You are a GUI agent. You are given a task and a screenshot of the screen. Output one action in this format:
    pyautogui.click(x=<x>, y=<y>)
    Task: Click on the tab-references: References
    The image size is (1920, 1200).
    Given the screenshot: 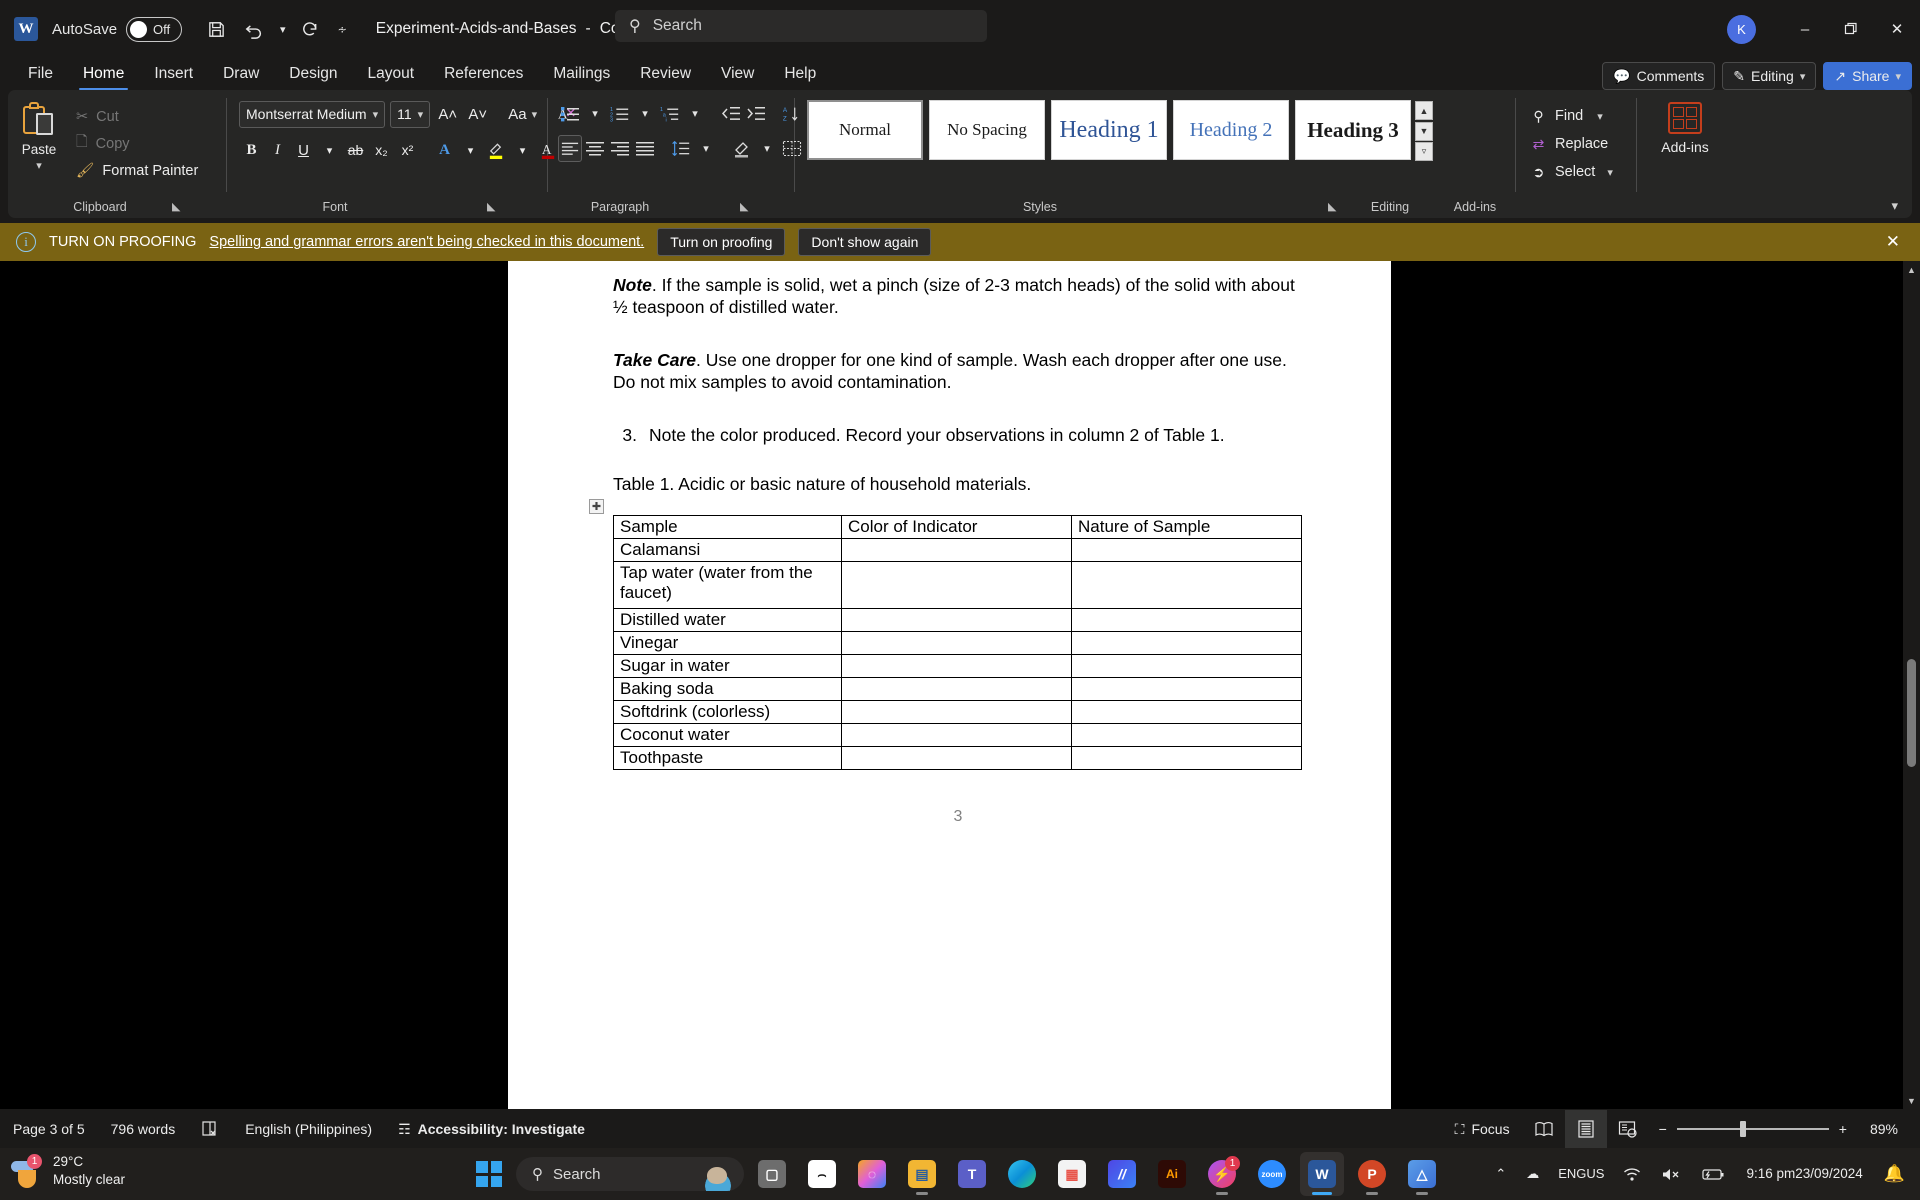 What is the action you would take?
    pyautogui.click(x=483, y=74)
    